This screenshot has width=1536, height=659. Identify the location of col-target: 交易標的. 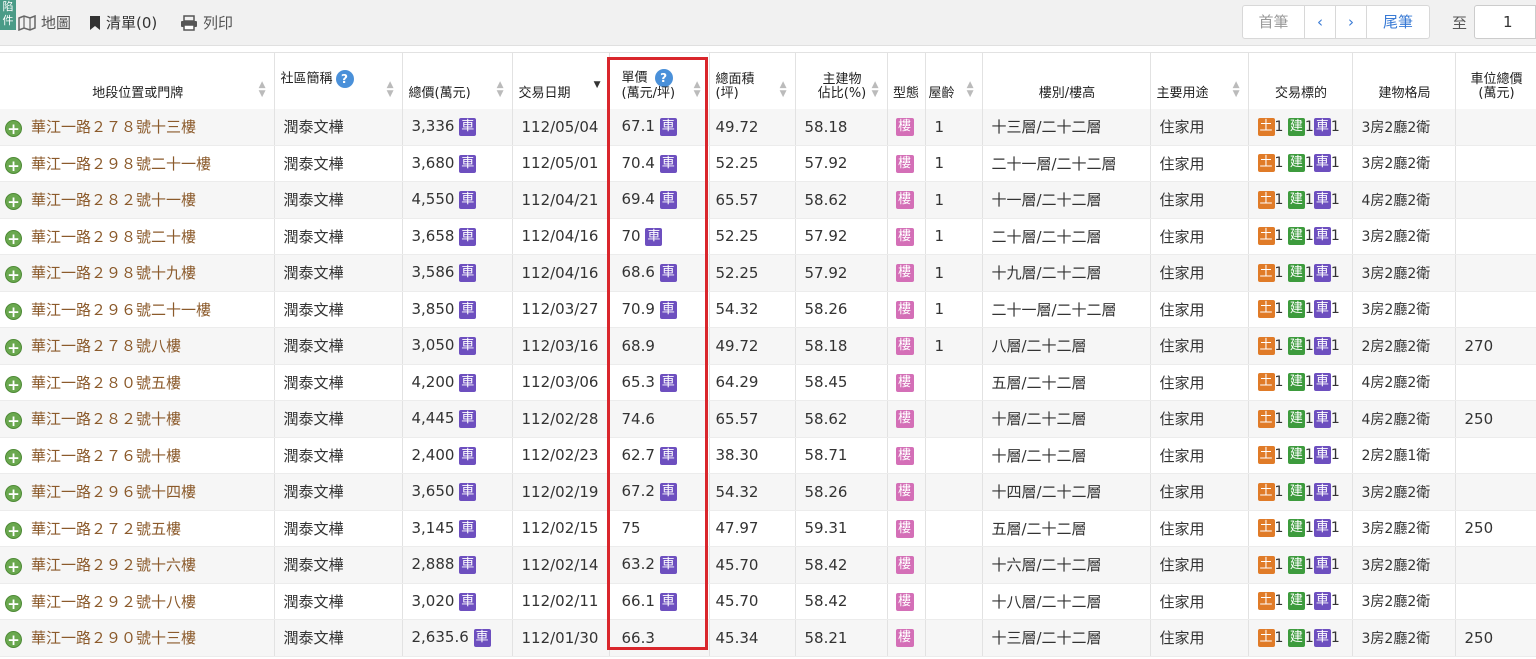
(1300, 80).